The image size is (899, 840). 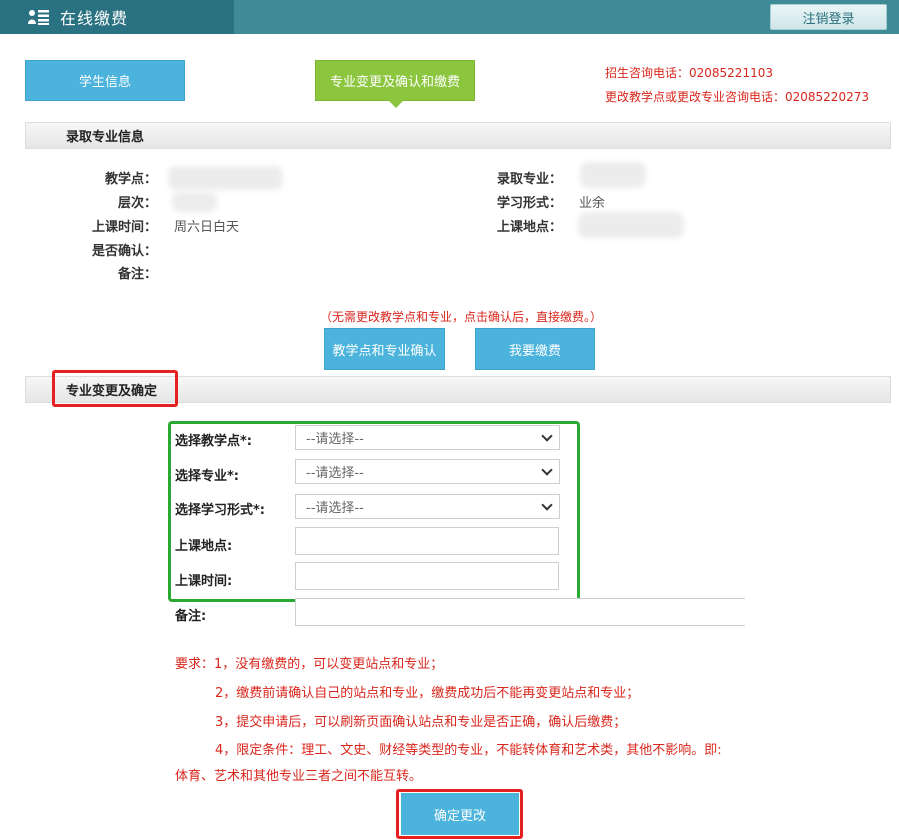 What do you see at coordinates (828, 17) in the screenshot?
I see `logout-button: 注销登录` at bounding box center [828, 17].